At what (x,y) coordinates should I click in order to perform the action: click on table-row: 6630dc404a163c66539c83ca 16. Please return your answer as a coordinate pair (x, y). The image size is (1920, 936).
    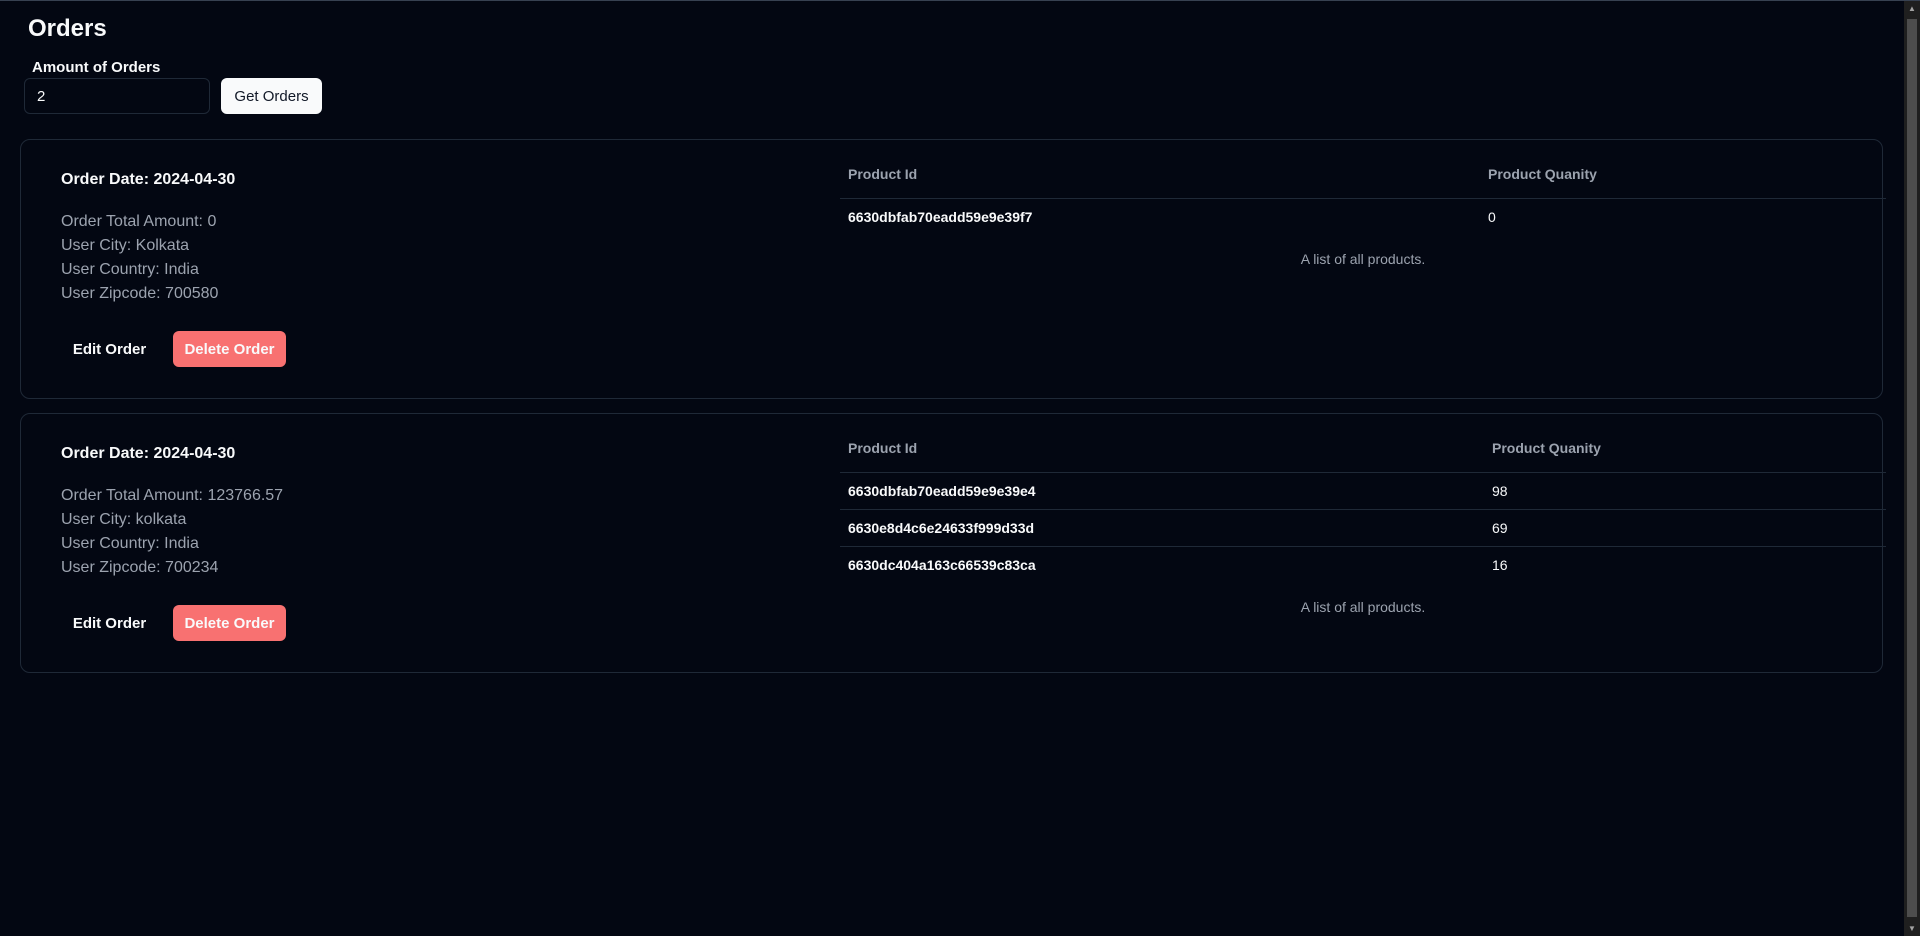
    Looking at the image, I should click on (1363, 564).